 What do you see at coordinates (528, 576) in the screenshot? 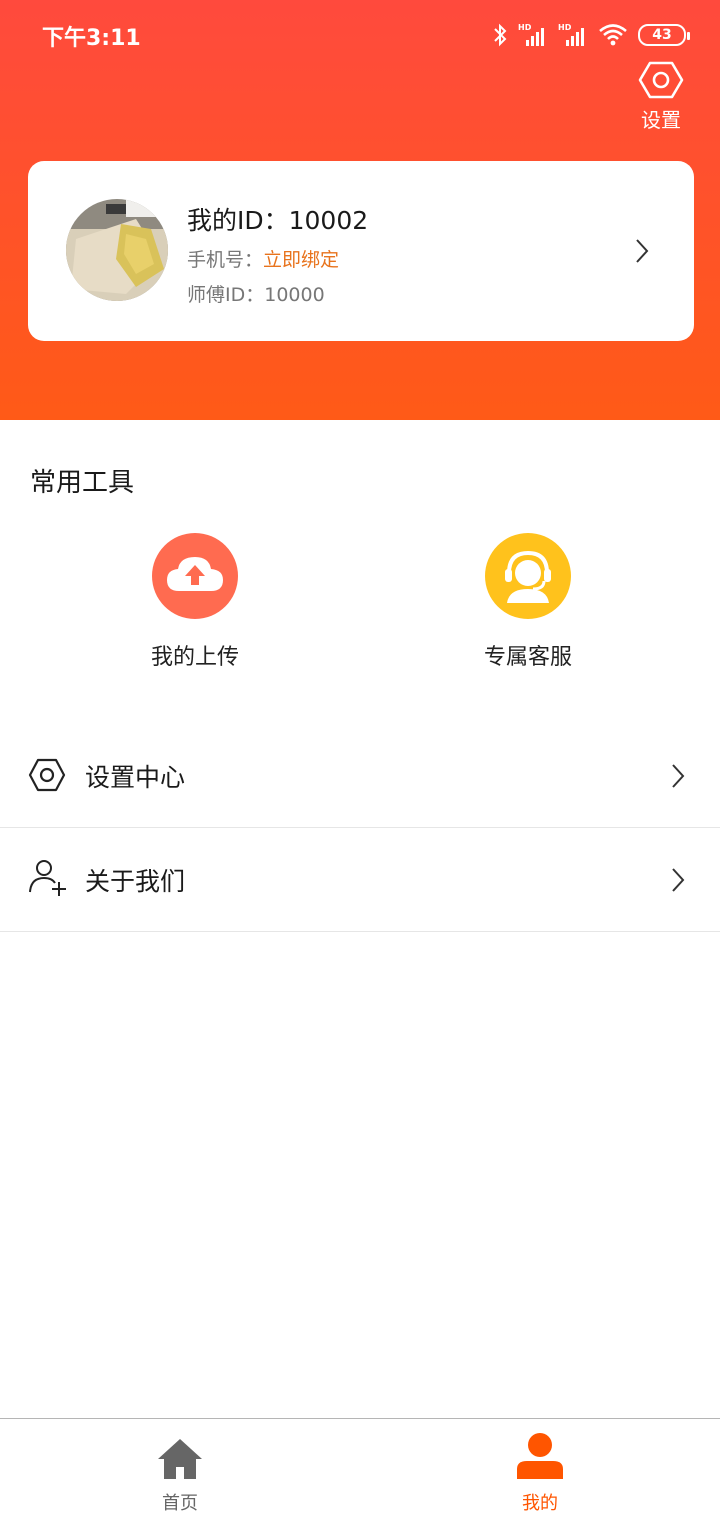
I see `customer-service-icon` at bounding box center [528, 576].